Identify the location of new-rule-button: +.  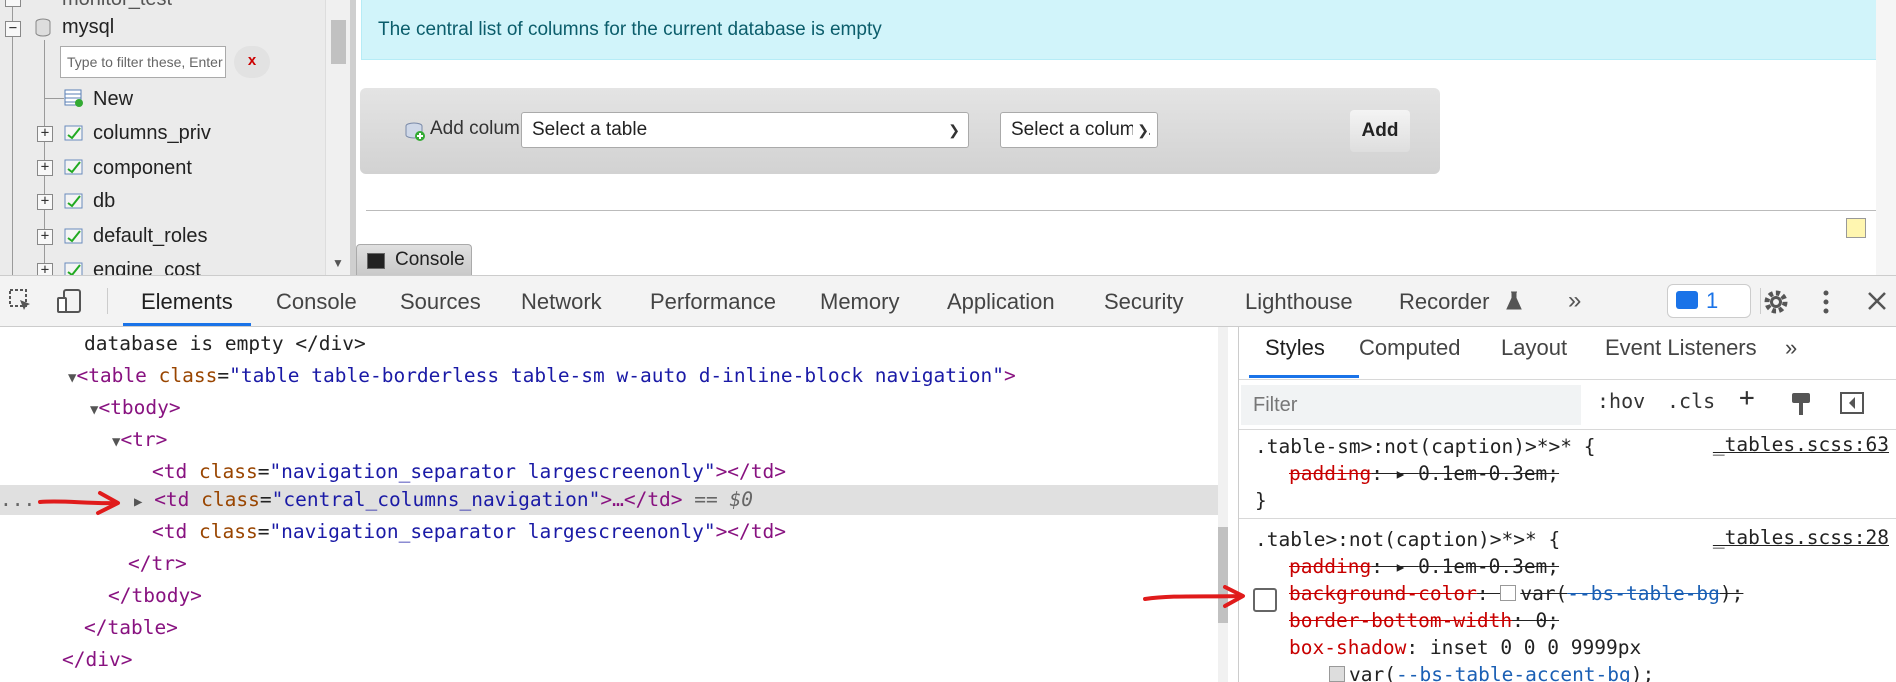
(1747, 398).